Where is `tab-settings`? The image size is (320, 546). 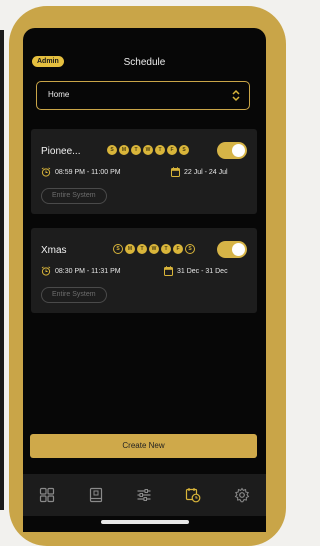 tab-settings is located at coordinates (242, 495).